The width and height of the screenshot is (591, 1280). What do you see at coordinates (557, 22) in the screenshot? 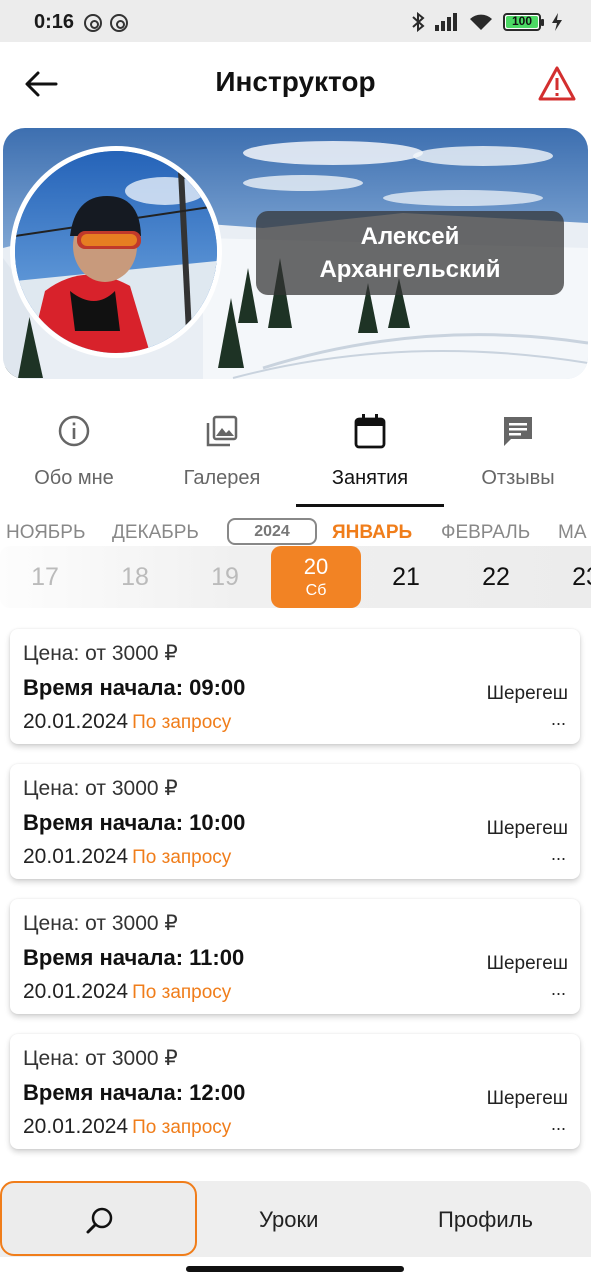
I see `charging-icon` at bounding box center [557, 22].